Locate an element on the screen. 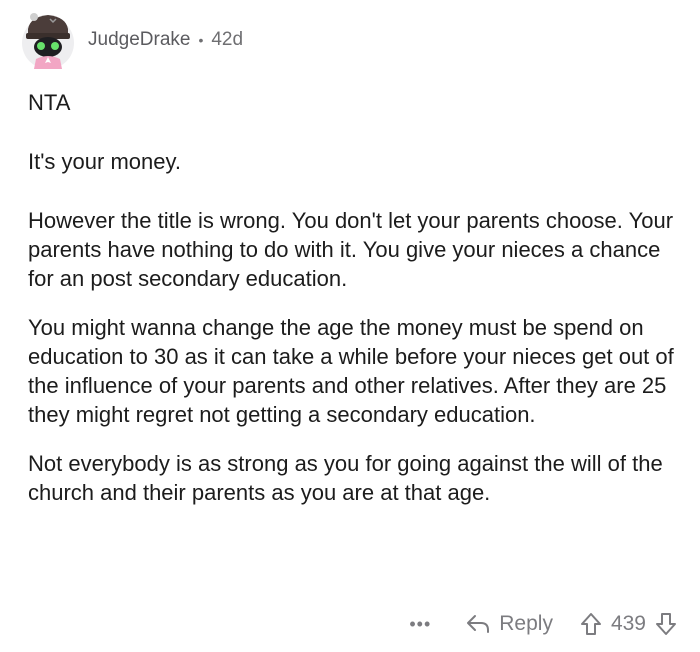  avatar is located at coordinates (48, 40).